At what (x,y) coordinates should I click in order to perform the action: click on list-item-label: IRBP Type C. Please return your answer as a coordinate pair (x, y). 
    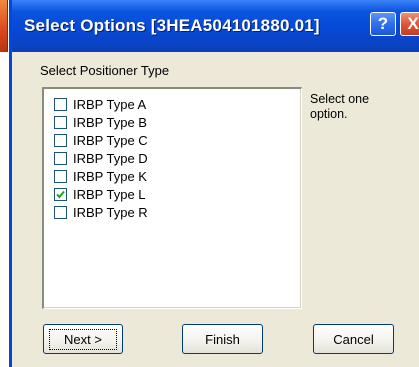
    Looking at the image, I should click on (110, 140).